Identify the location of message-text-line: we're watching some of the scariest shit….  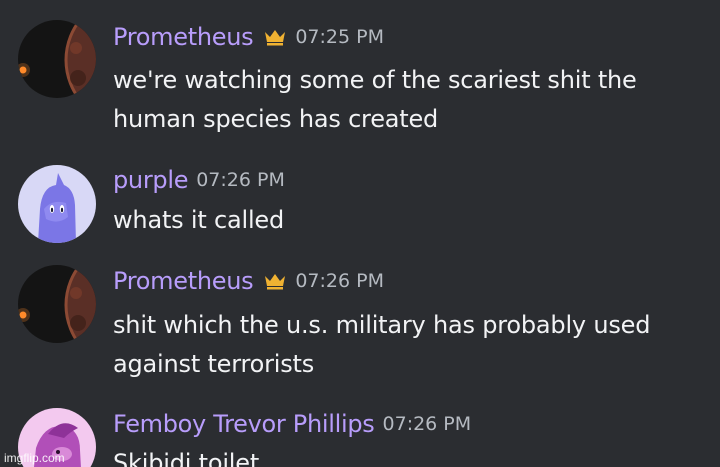
(375, 80).